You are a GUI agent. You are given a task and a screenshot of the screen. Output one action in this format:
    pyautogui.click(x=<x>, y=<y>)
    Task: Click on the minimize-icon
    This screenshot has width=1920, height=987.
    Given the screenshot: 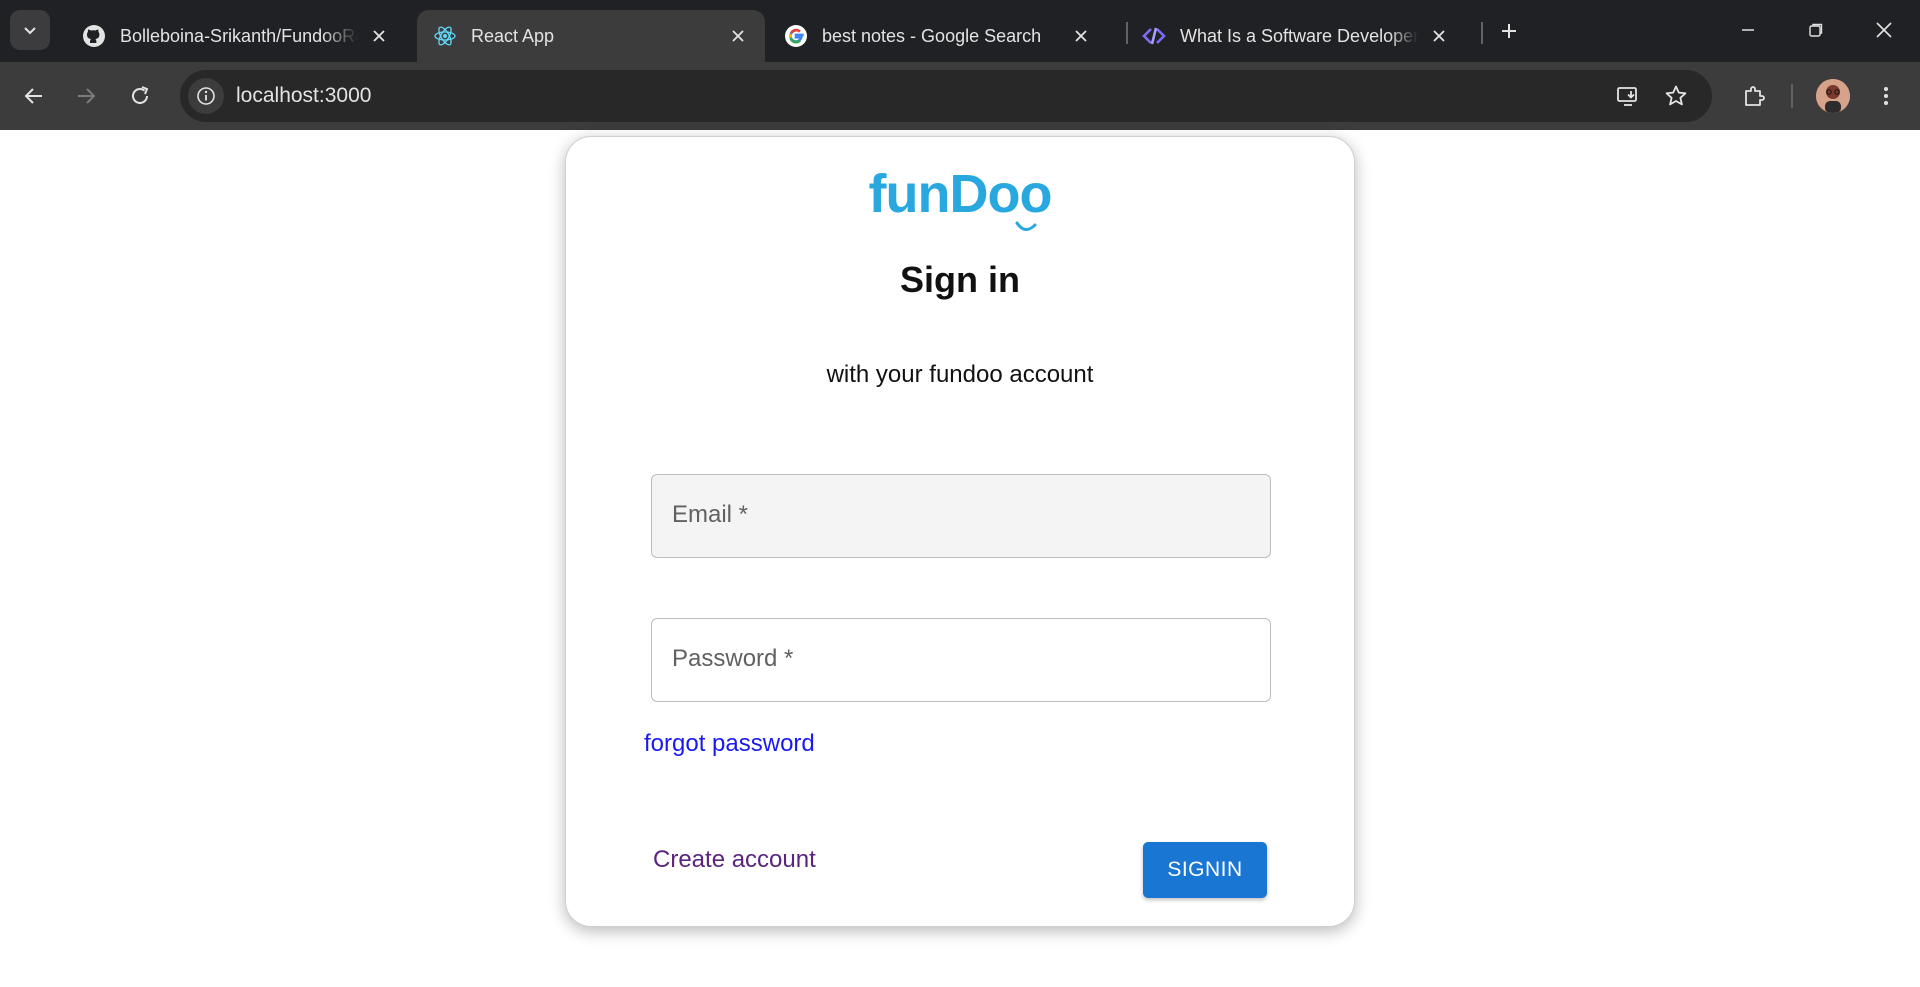 What is the action you would take?
    pyautogui.click(x=1748, y=30)
    